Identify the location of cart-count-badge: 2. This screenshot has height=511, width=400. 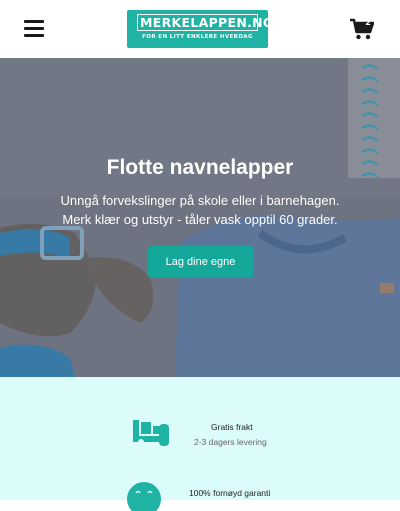
(368, 22).